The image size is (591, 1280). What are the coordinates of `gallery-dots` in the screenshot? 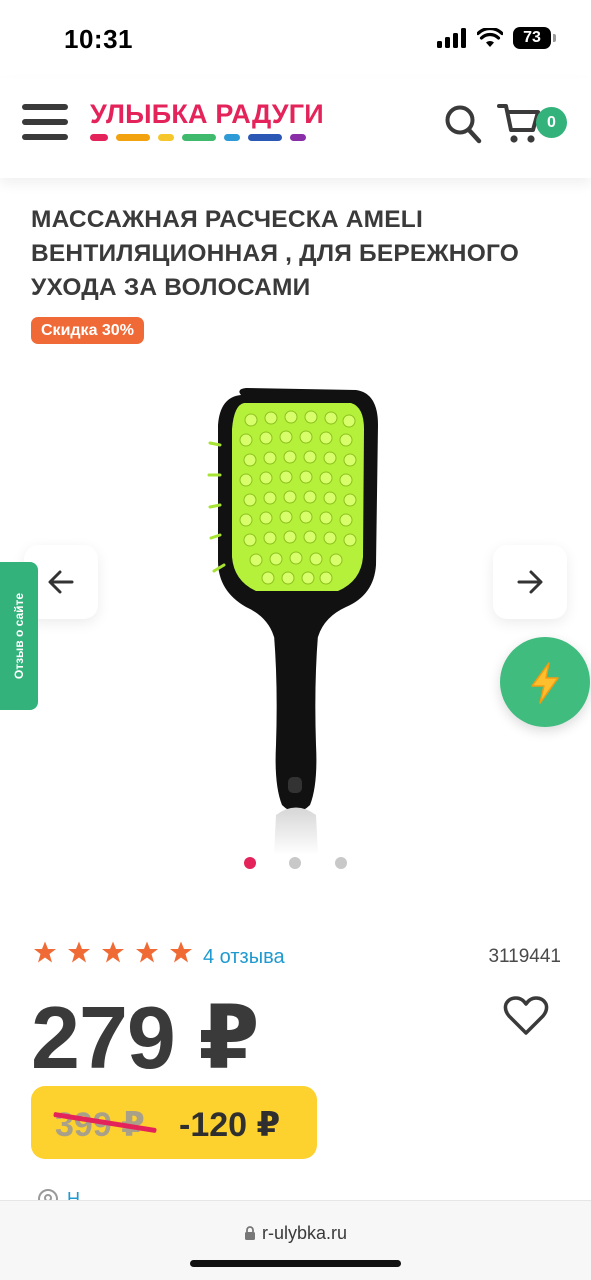 It's located at (295, 863).